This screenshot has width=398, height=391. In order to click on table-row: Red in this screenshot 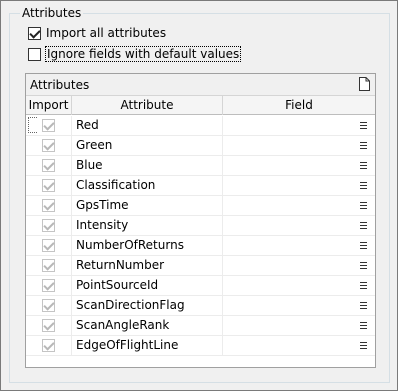, I will do `click(200, 126)`.